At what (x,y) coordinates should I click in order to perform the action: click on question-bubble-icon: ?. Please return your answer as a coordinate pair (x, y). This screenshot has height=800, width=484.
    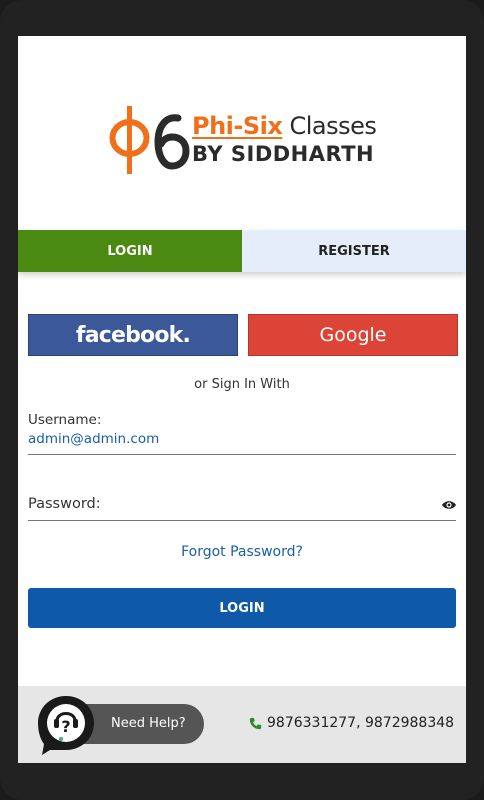
    Looking at the image, I should click on (66, 725).